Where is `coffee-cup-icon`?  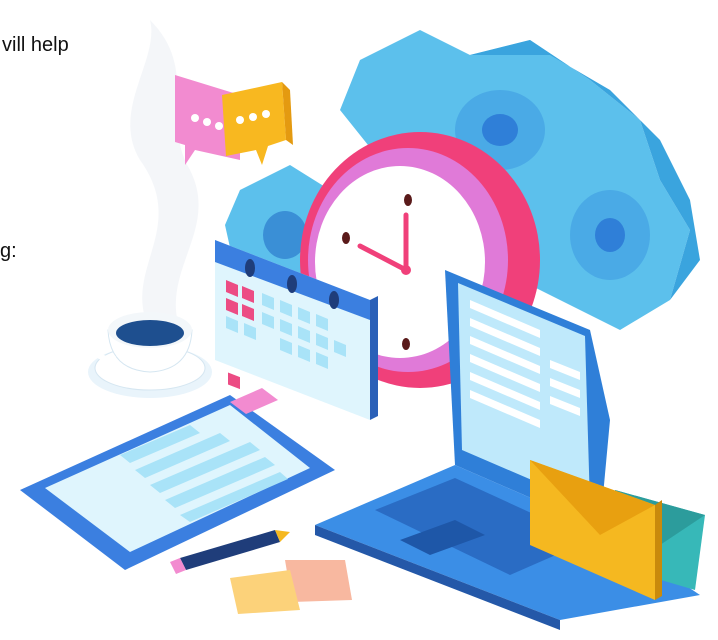 coffee-cup-icon is located at coordinates (150, 355).